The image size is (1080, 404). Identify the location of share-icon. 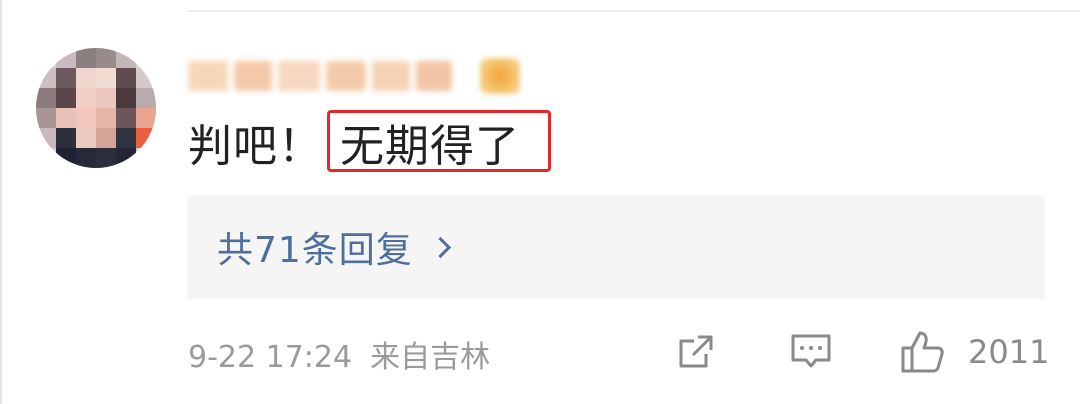
(696, 351).